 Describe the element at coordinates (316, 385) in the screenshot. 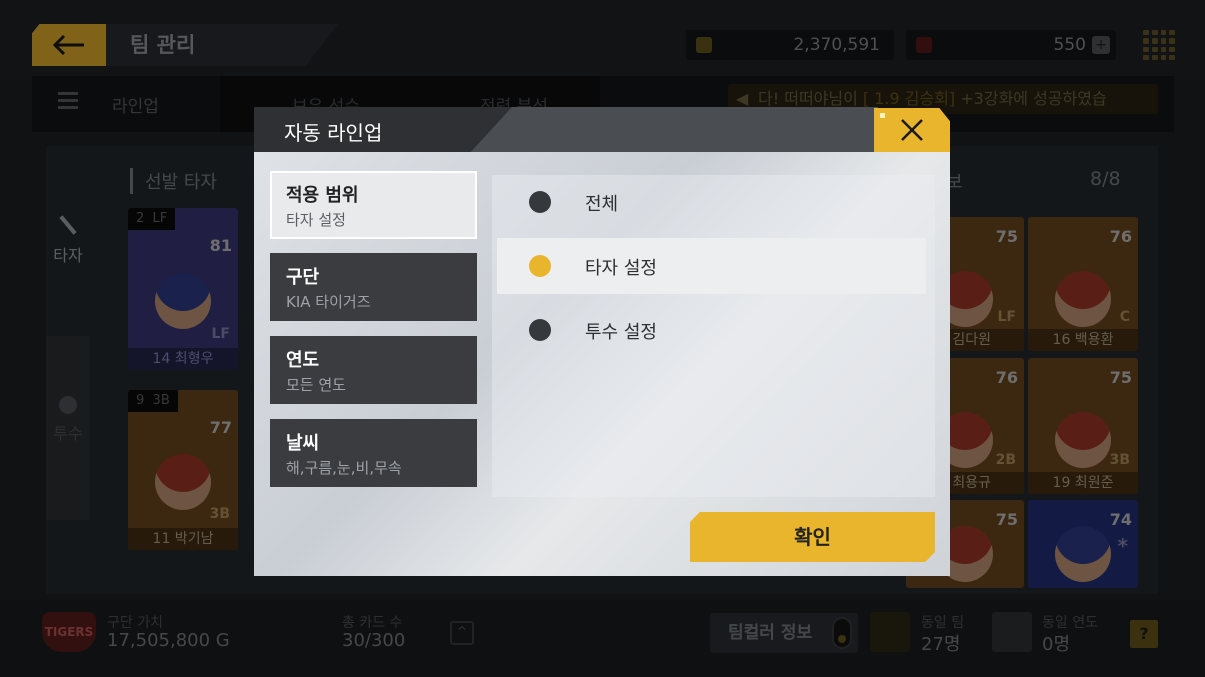

I see `filter-value: 모든 연도` at that location.